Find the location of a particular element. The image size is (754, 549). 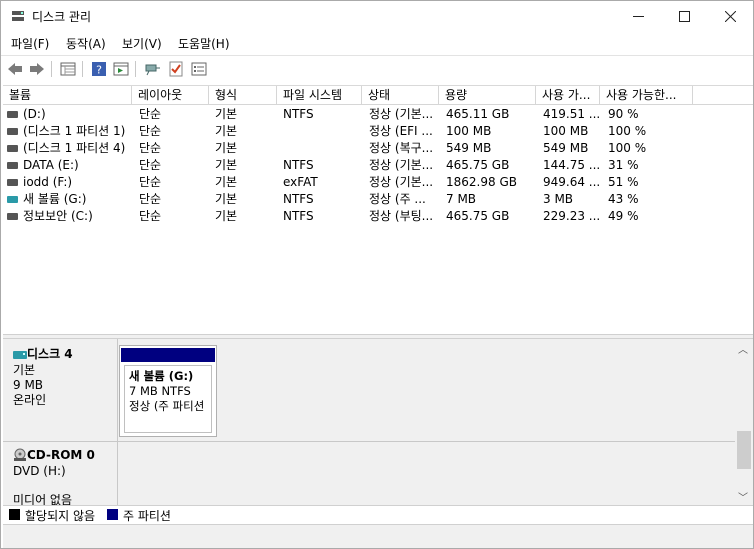

column-header-capacity: 용량 is located at coordinates (487, 95).